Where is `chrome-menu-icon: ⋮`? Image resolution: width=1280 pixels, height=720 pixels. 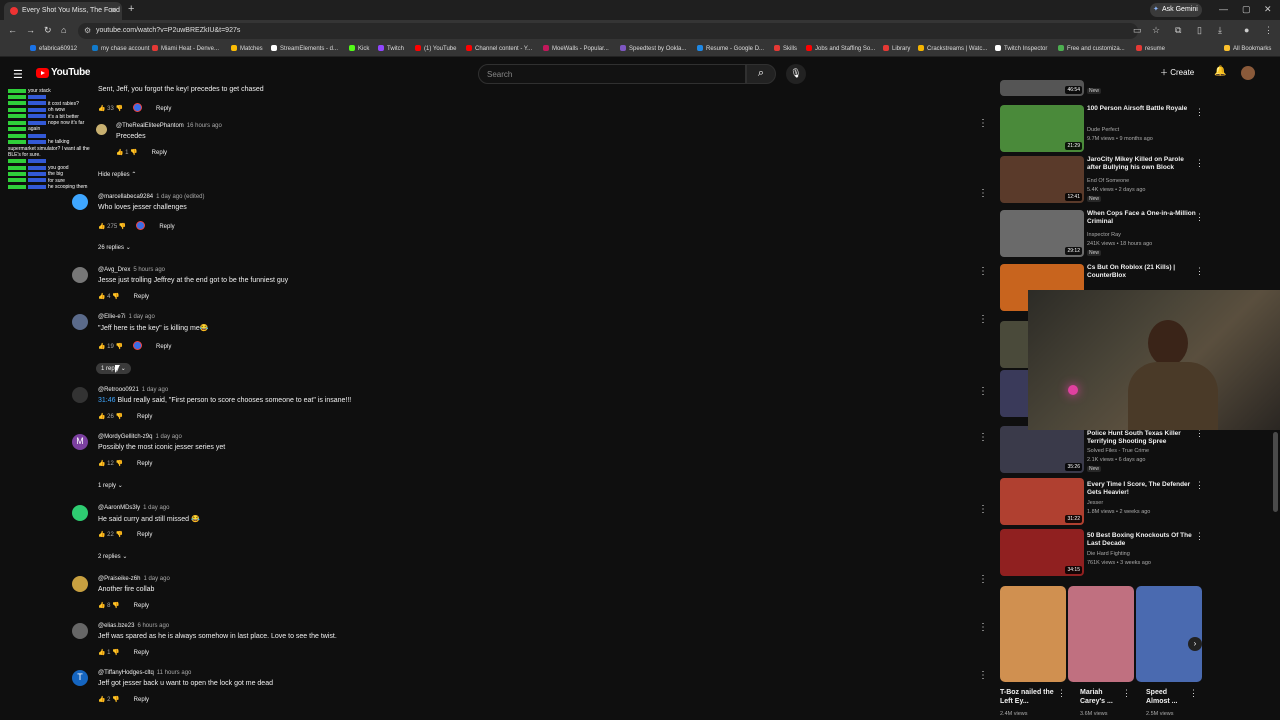
chrome-menu-icon: ⋮ is located at coordinates (1268, 30).